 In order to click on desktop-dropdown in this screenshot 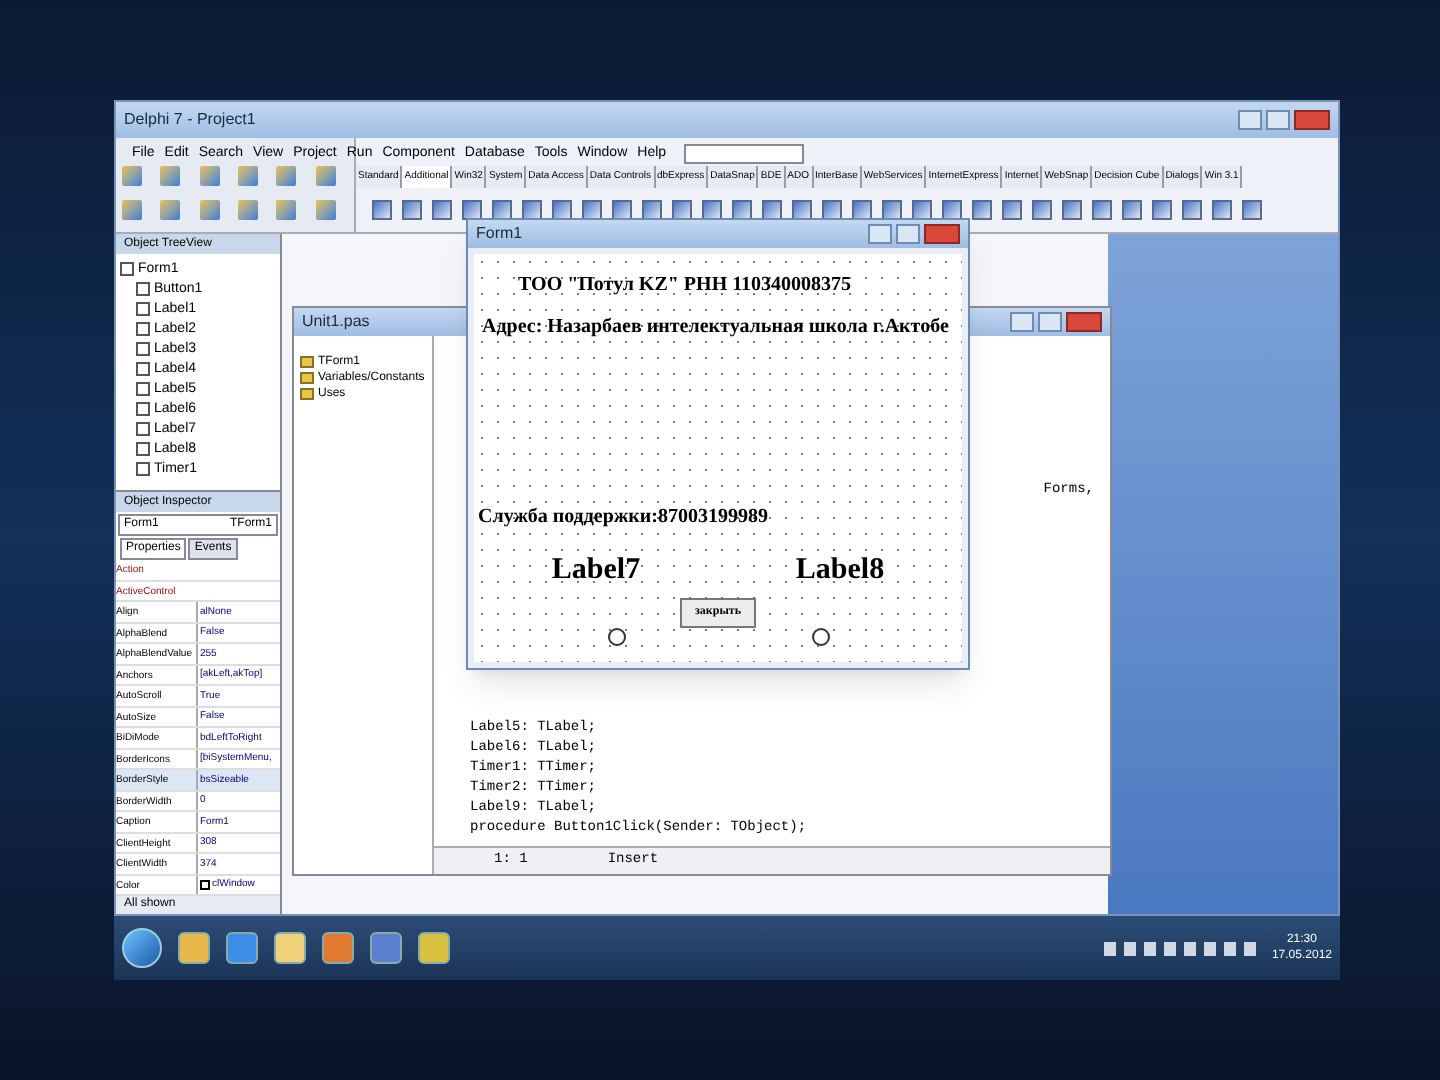, I will do `click(744, 153)`.